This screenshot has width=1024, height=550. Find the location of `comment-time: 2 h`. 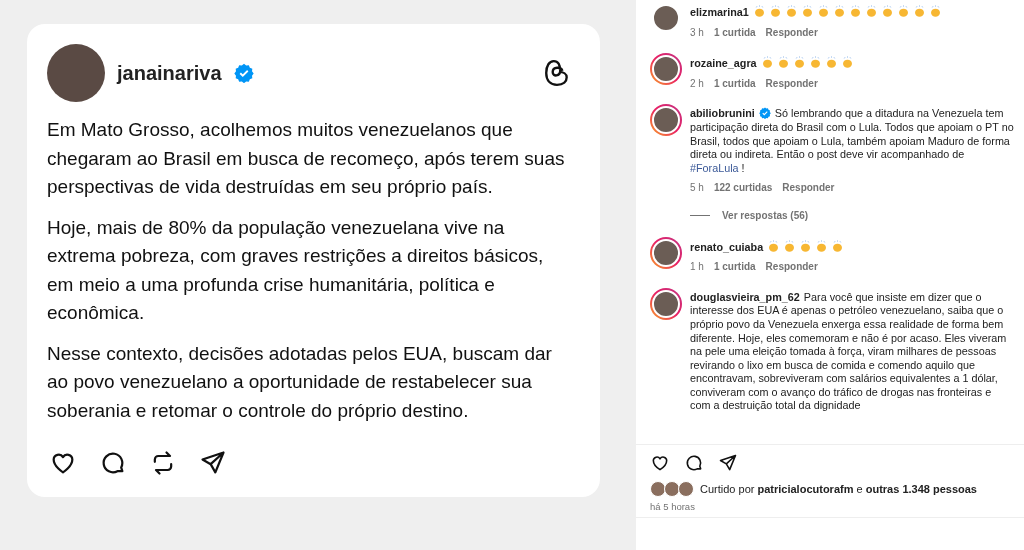

comment-time: 2 h is located at coordinates (697, 83).